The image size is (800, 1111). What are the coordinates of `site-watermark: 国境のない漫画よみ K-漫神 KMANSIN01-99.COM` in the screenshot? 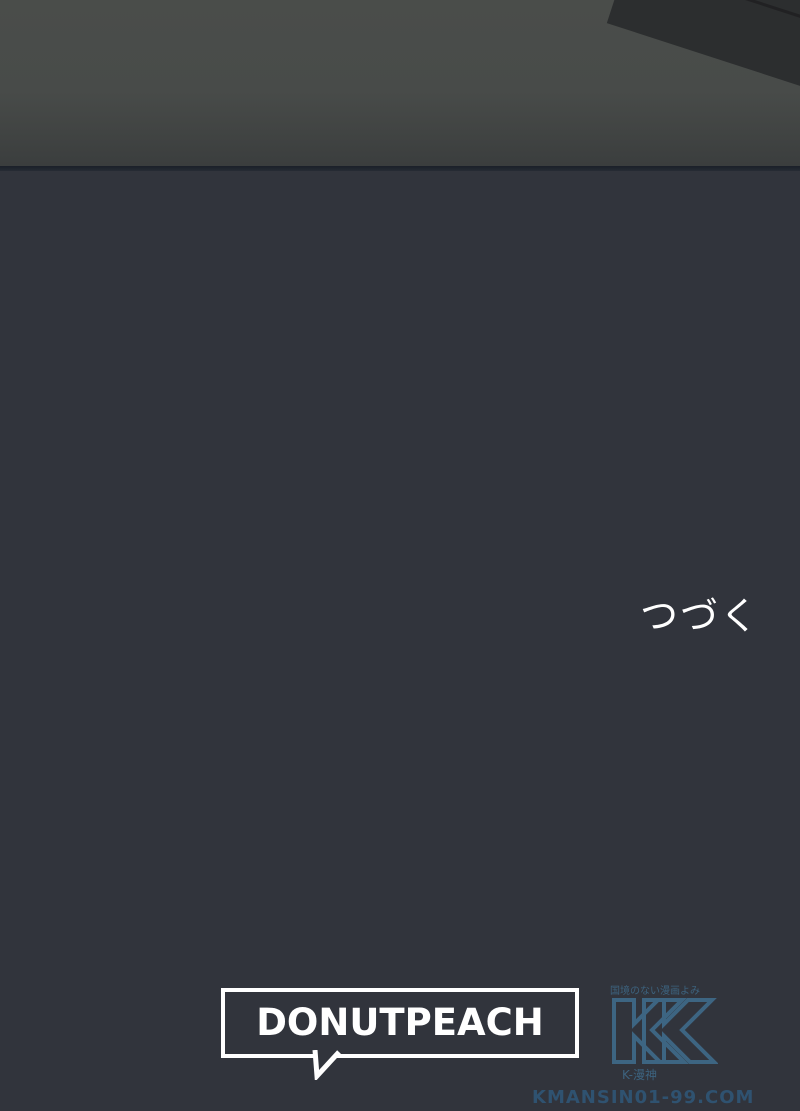 It's located at (665, 1046).